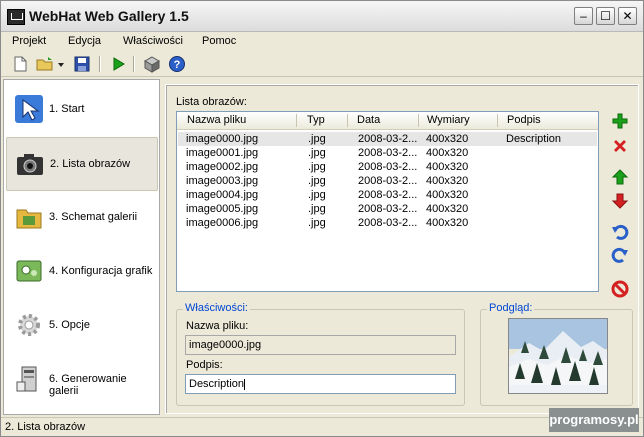 The width and height of the screenshot is (644, 437). I want to click on caption-value: Description, so click(217, 384).